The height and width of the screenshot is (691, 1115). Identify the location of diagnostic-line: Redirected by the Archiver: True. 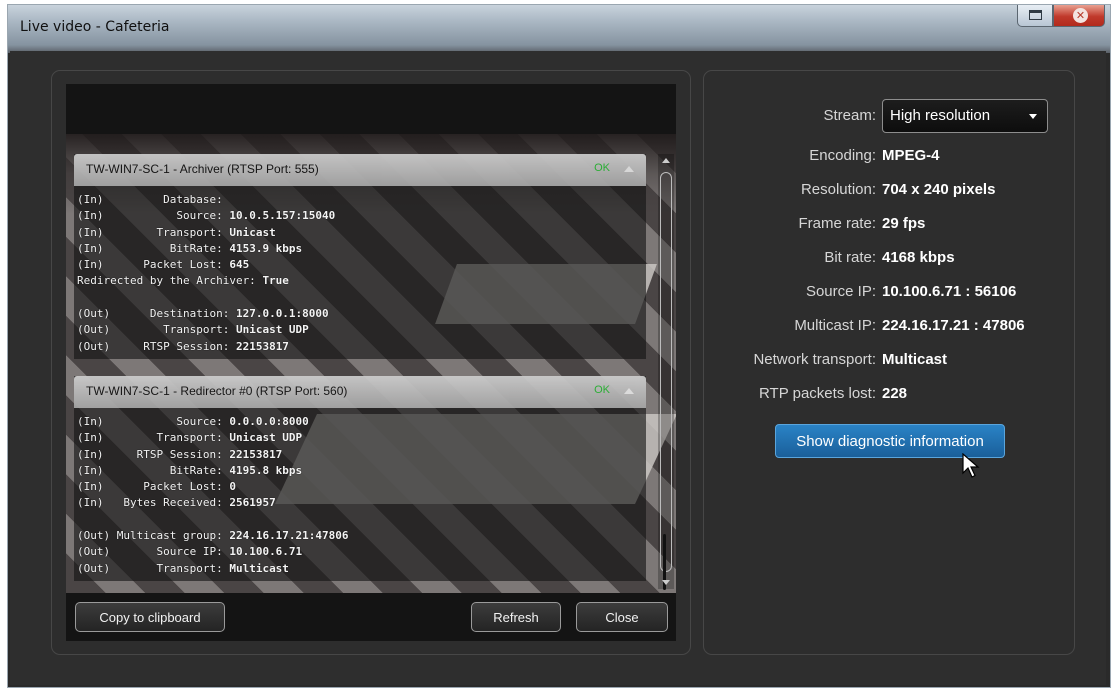
(360, 281).